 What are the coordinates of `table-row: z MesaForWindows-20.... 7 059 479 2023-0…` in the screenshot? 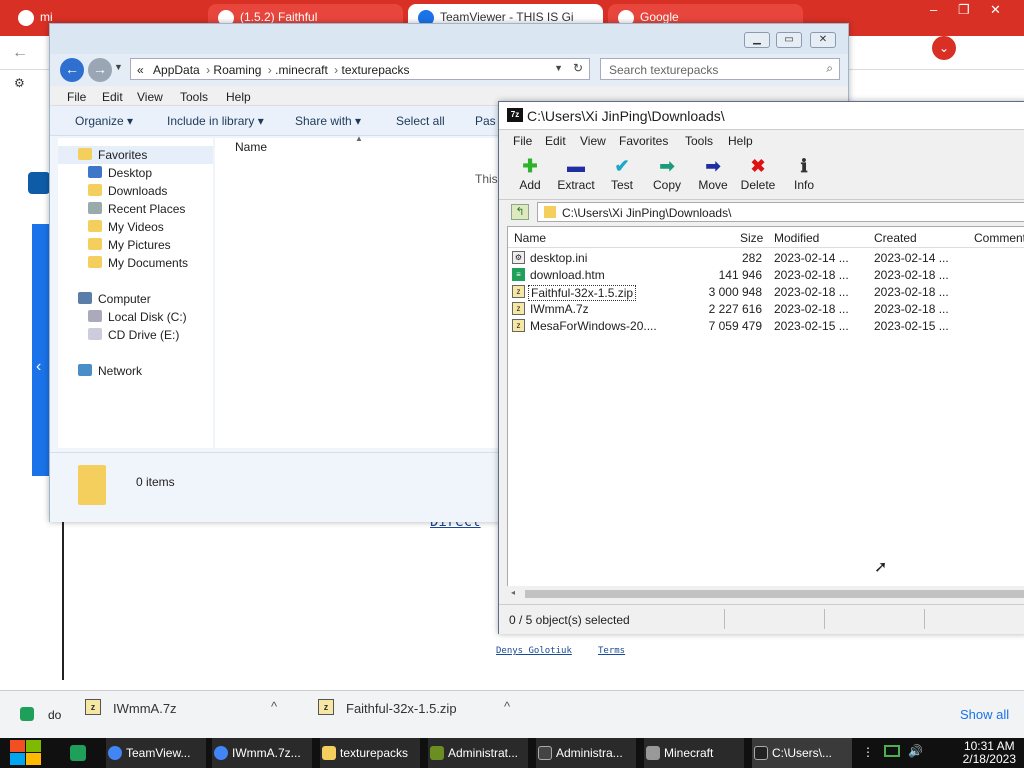 It's located at (767, 326).